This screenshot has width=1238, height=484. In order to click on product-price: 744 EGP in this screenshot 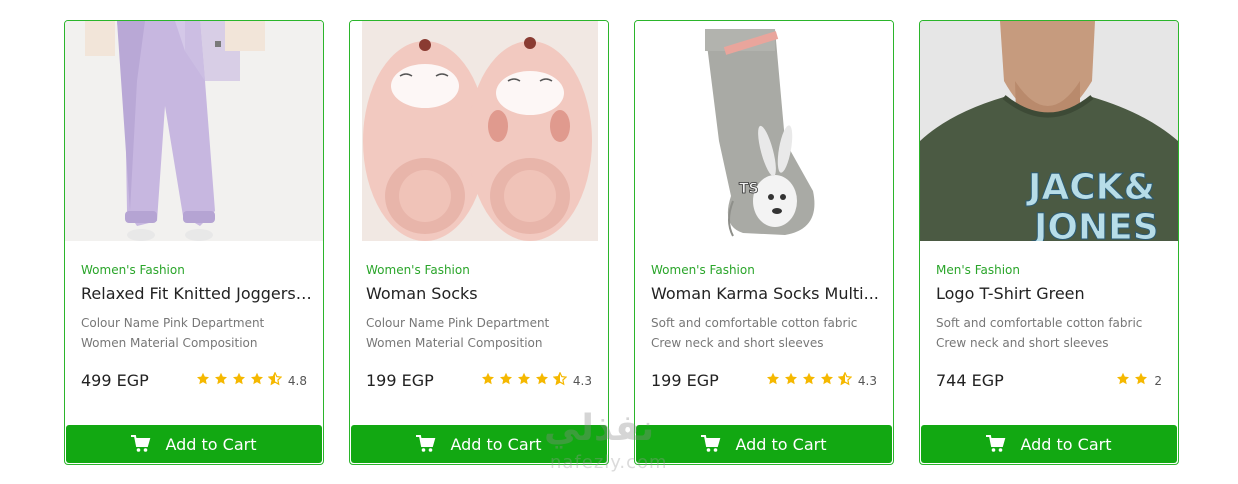, I will do `click(970, 380)`.